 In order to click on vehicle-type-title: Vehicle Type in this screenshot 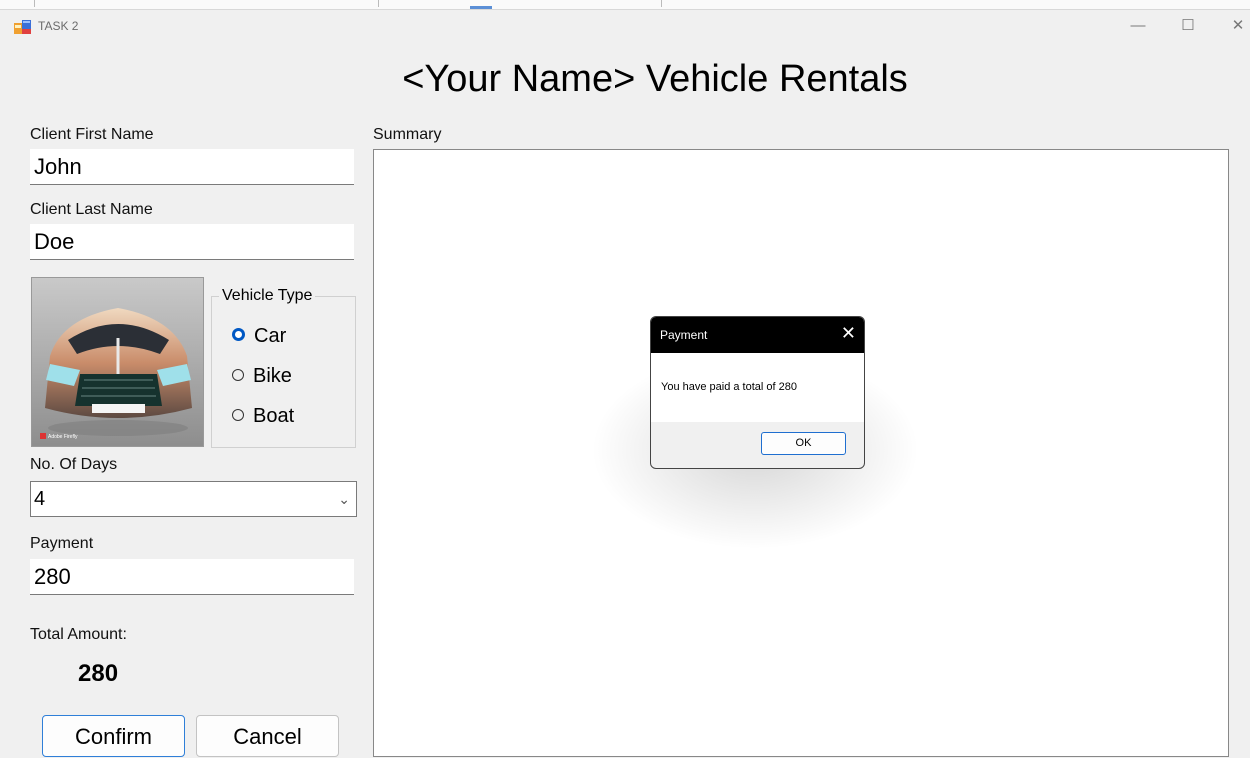, I will do `click(267, 296)`.